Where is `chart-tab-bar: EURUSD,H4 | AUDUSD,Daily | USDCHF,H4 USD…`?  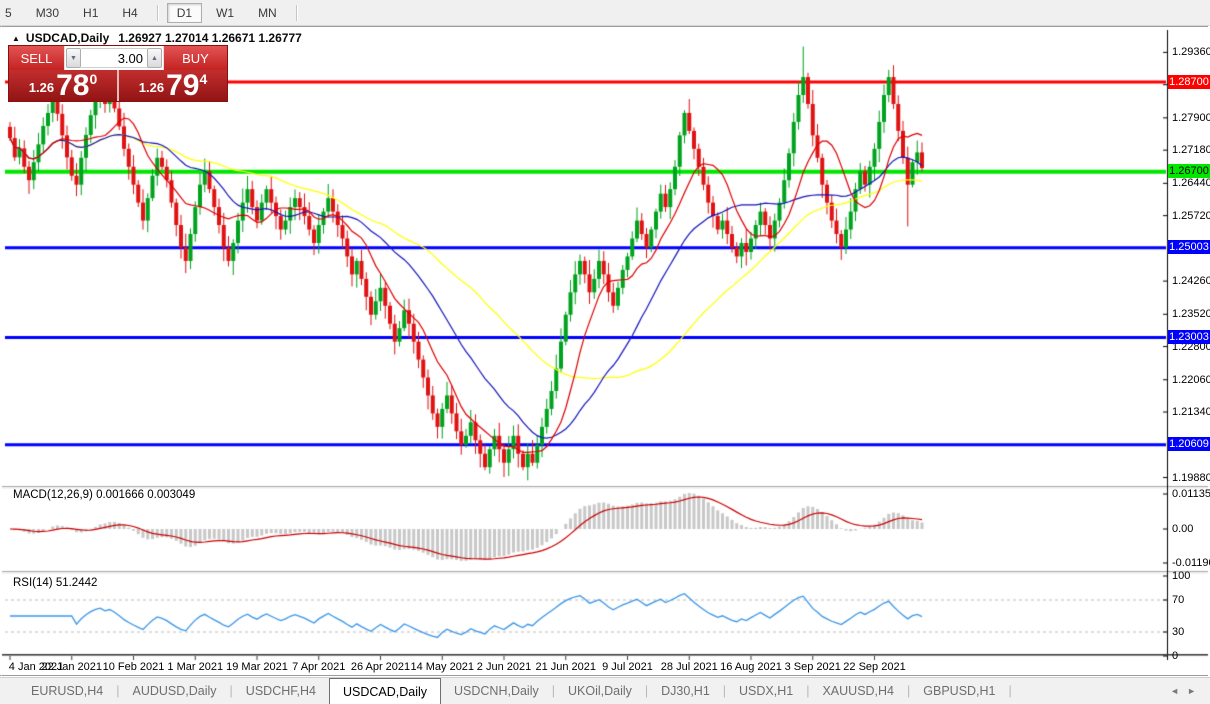 chart-tab-bar: EURUSD,H4 | AUDUSD,Daily | USDCHF,H4 USD… is located at coordinates (605, 690).